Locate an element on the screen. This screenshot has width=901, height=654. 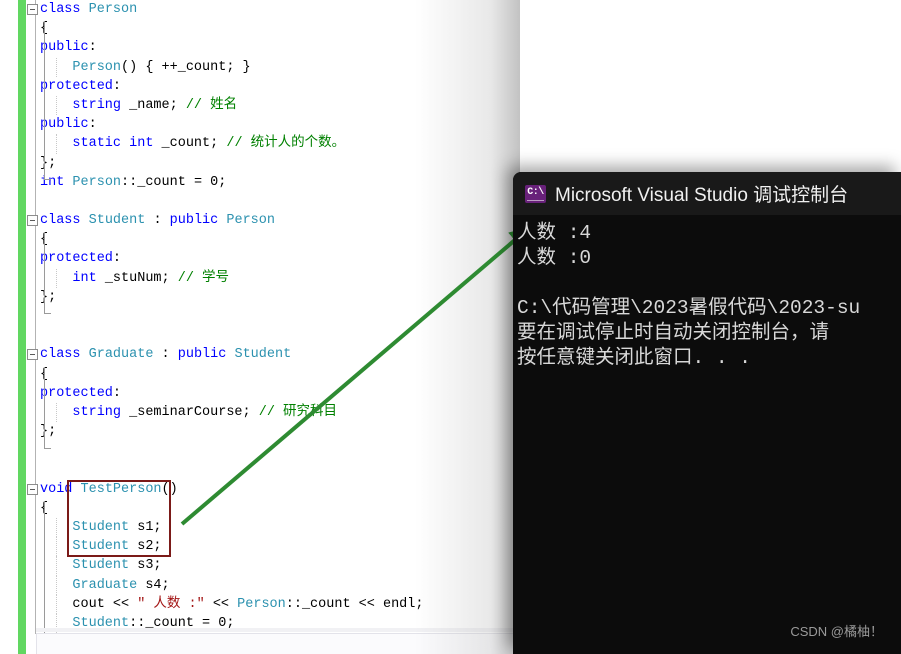
code-token-kw: static int is located at coordinates (113, 144).